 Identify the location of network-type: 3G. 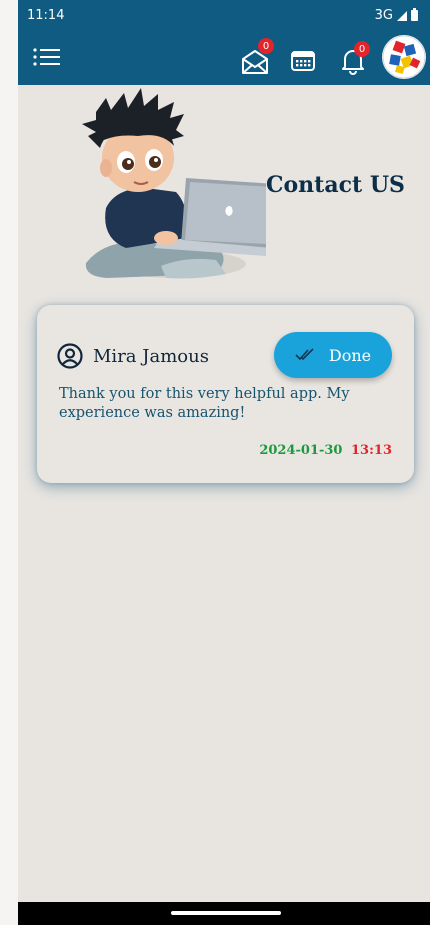
(383, 15).